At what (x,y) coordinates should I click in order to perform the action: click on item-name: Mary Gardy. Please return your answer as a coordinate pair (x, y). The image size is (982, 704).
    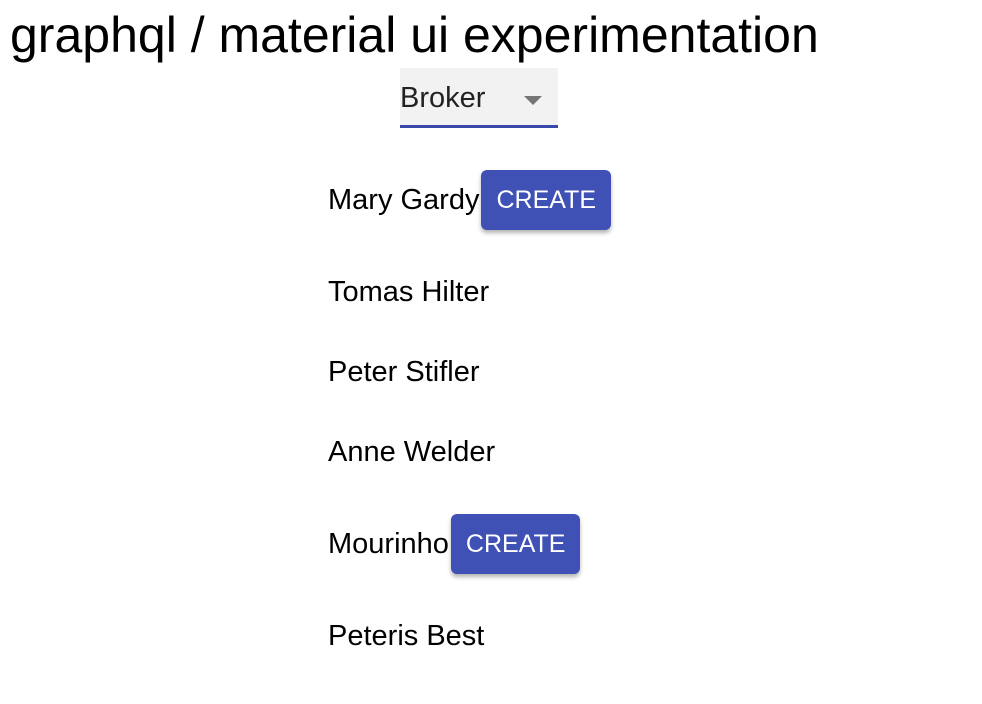
    Looking at the image, I should click on (404, 199).